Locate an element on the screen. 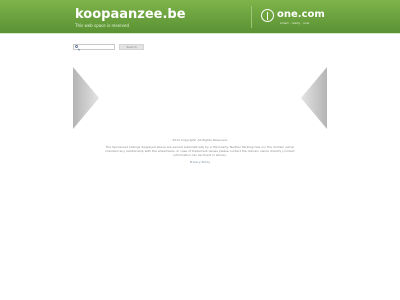  one-com-logo-text: one.com is located at coordinates (301, 14).